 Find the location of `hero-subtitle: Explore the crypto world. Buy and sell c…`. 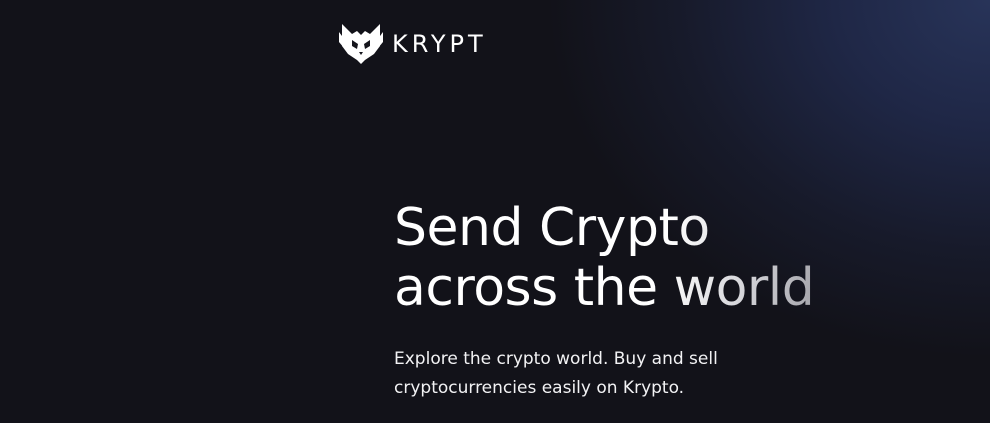

hero-subtitle: Explore the crypto world. Buy and sell c… is located at coordinates (556, 373).